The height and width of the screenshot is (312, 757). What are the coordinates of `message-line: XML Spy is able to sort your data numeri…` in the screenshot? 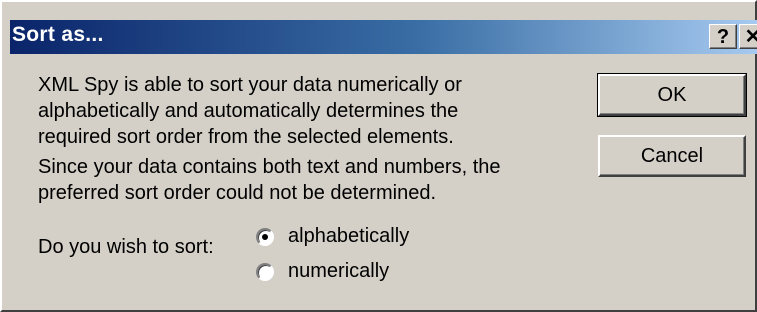 It's located at (250, 85).